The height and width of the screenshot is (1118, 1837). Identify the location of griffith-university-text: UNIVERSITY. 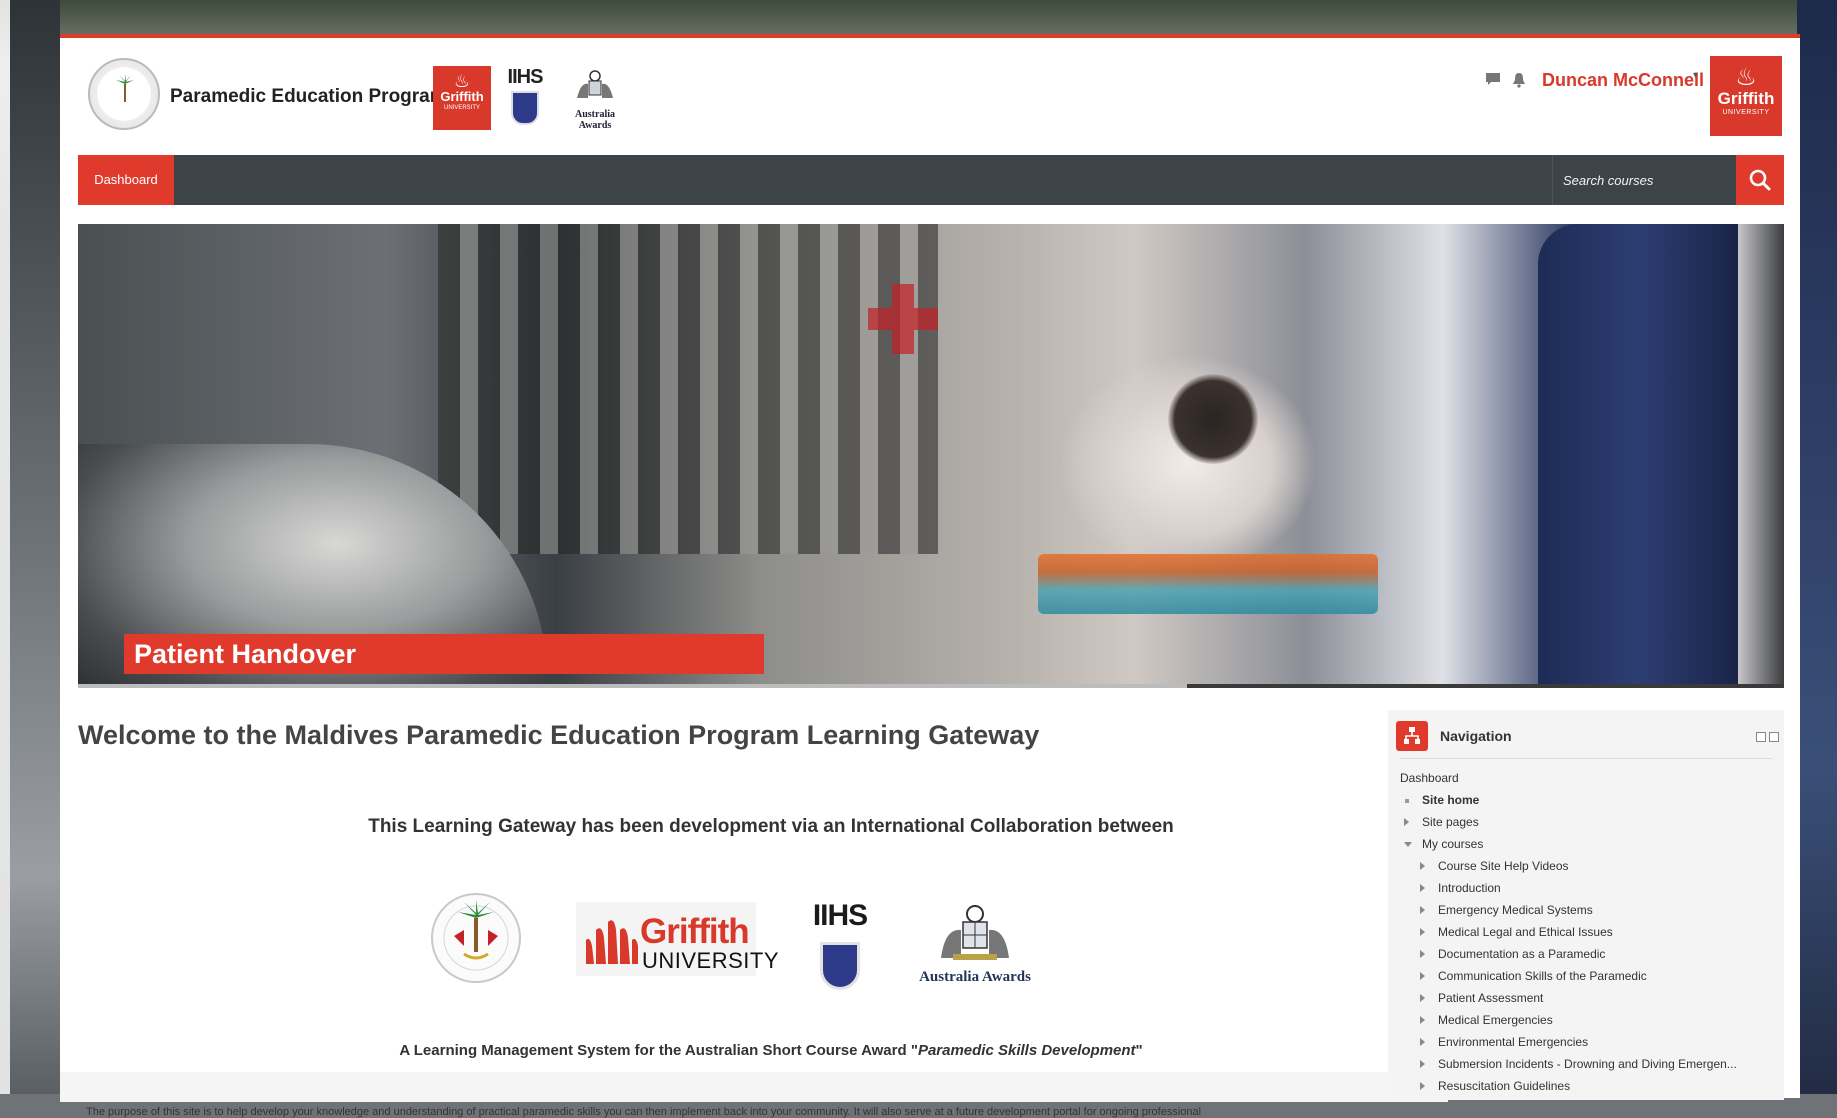
(711, 960).